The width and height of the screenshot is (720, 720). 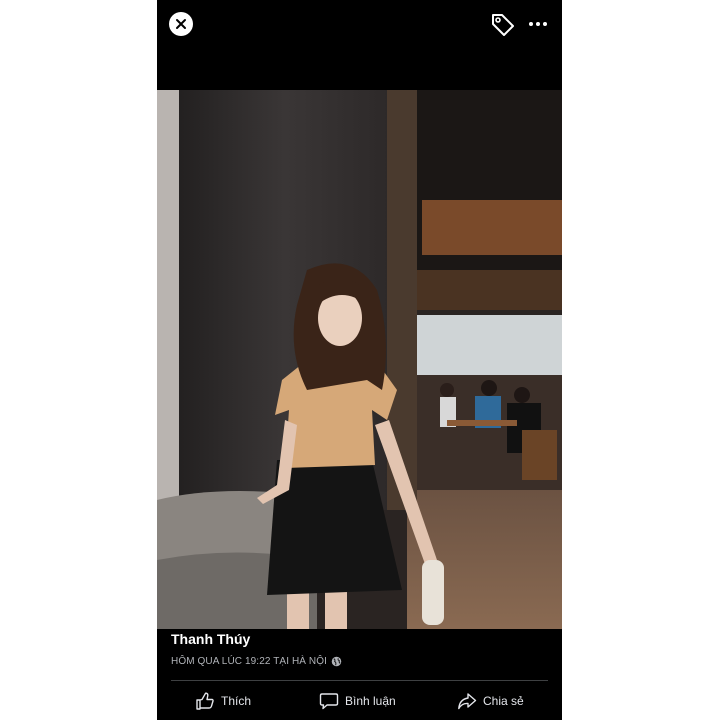 I want to click on tag-icon, so click(x=503, y=25).